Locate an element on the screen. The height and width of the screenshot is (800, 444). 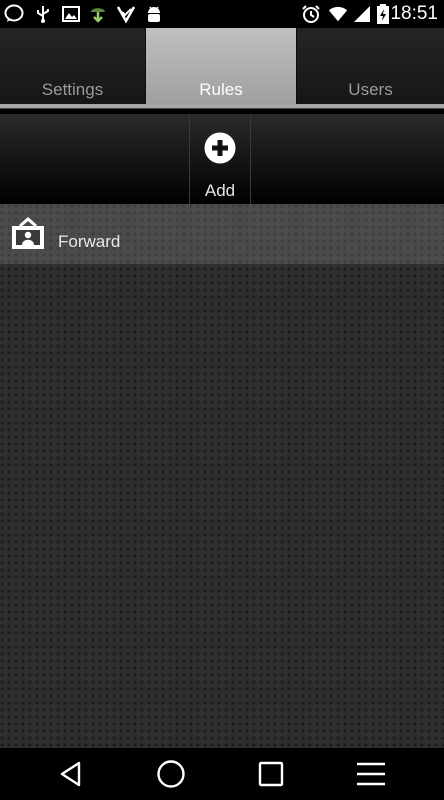
recents-icon is located at coordinates (271, 774).